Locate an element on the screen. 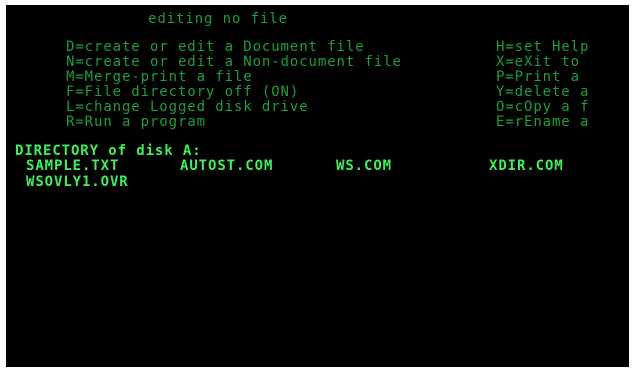 The height and width of the screenshot is (375, 635). file-item: SAMPLE.TXT is located at coordinates (72, 166).